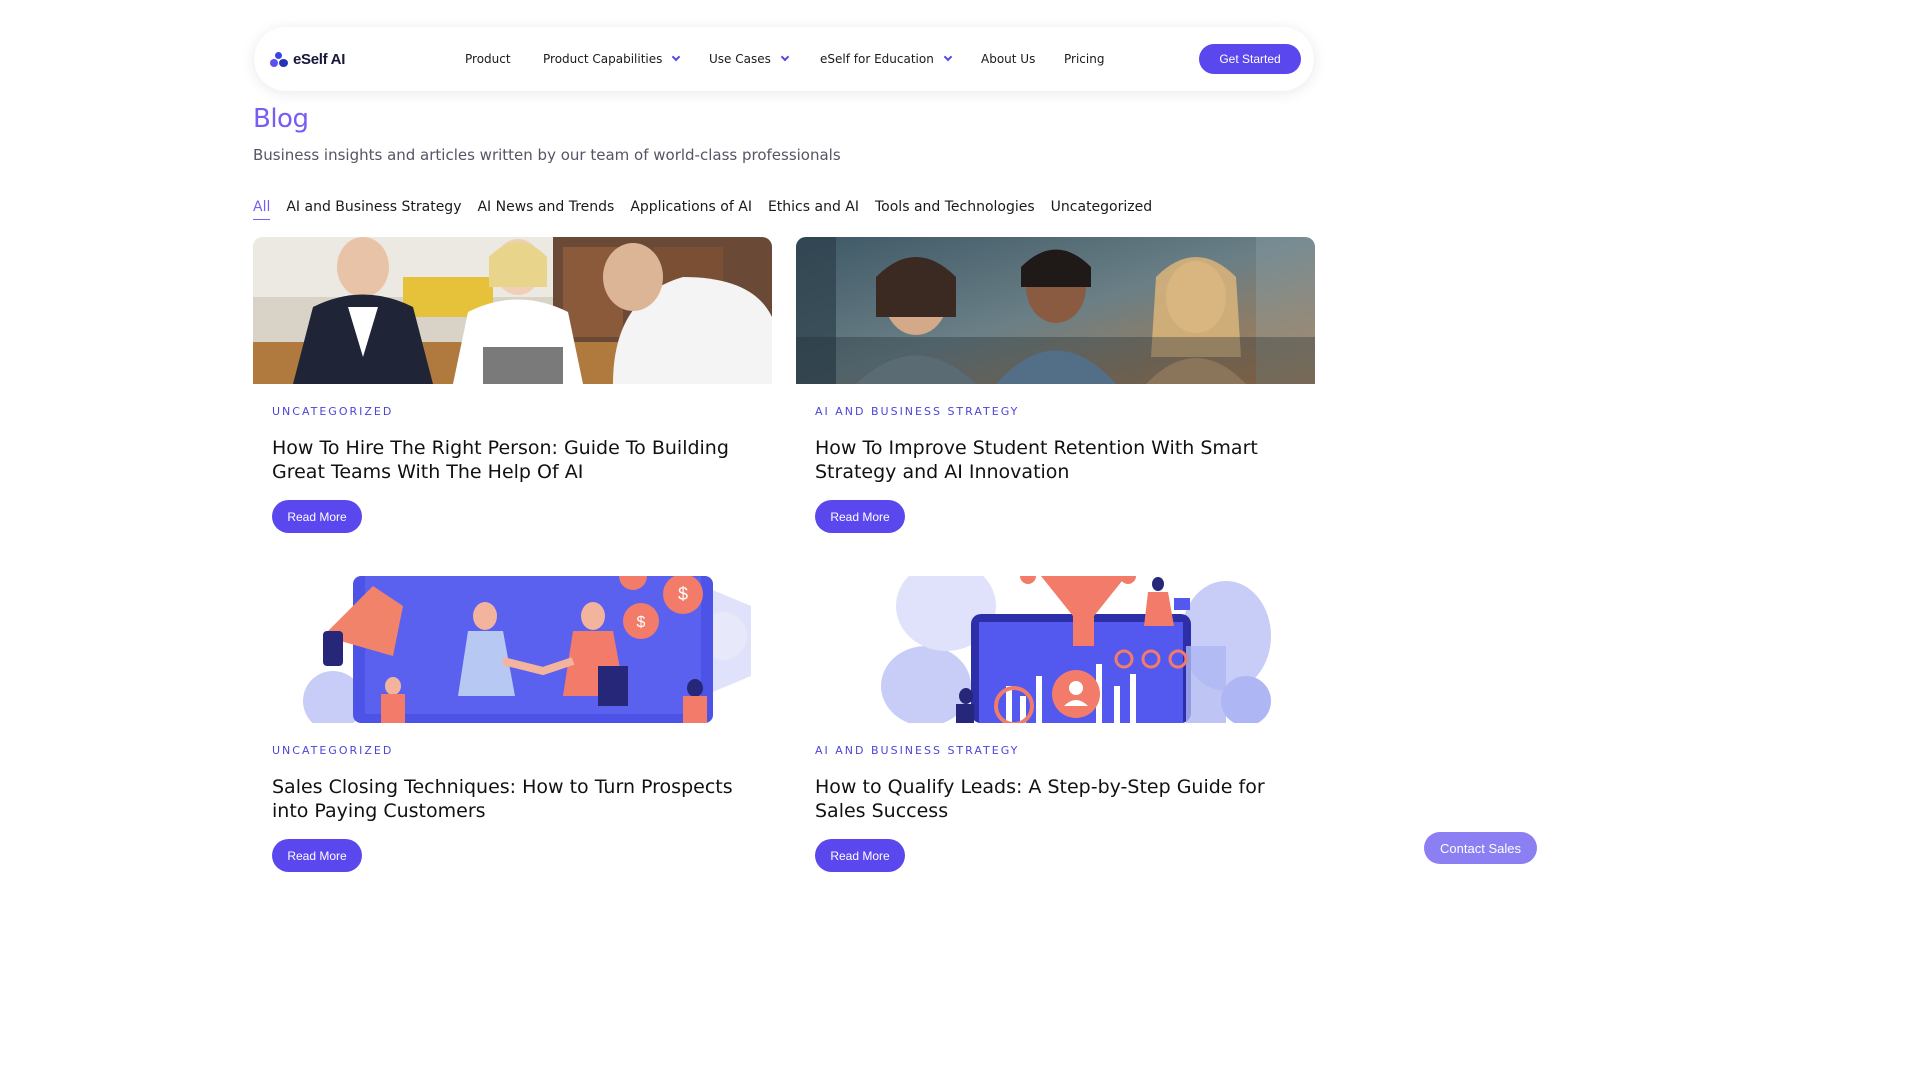 This screenshot has height=1080, width=1920. I want to click on filter-tab-ai-news-trends: AI News and Trends, so click(545, 209).